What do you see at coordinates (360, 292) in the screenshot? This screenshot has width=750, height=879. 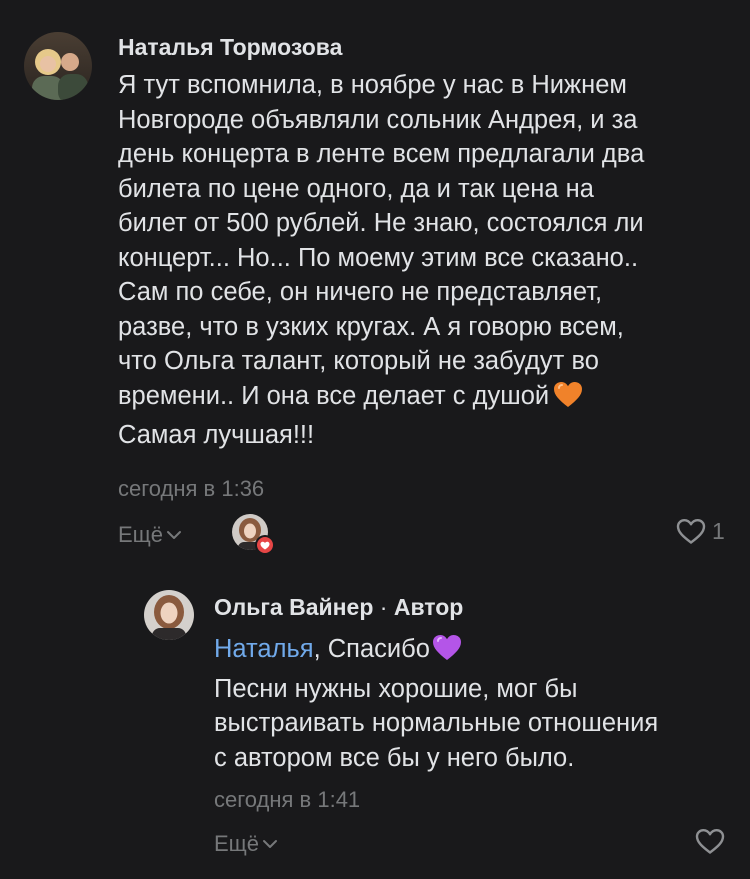 I see `comment-line: Сам по себе, он ничего не представляет,` at bounding box center [360, 292].